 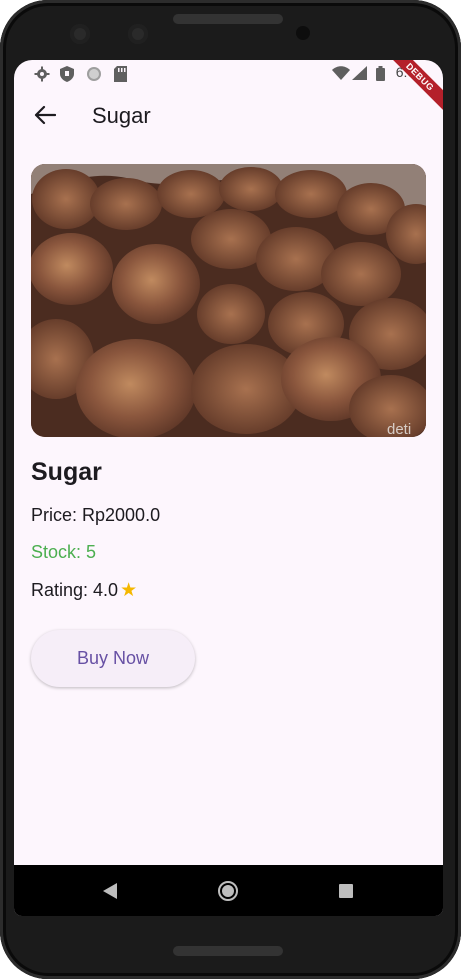 I want to click on product-stock: Stock: 5, so click(x=64, y=552).